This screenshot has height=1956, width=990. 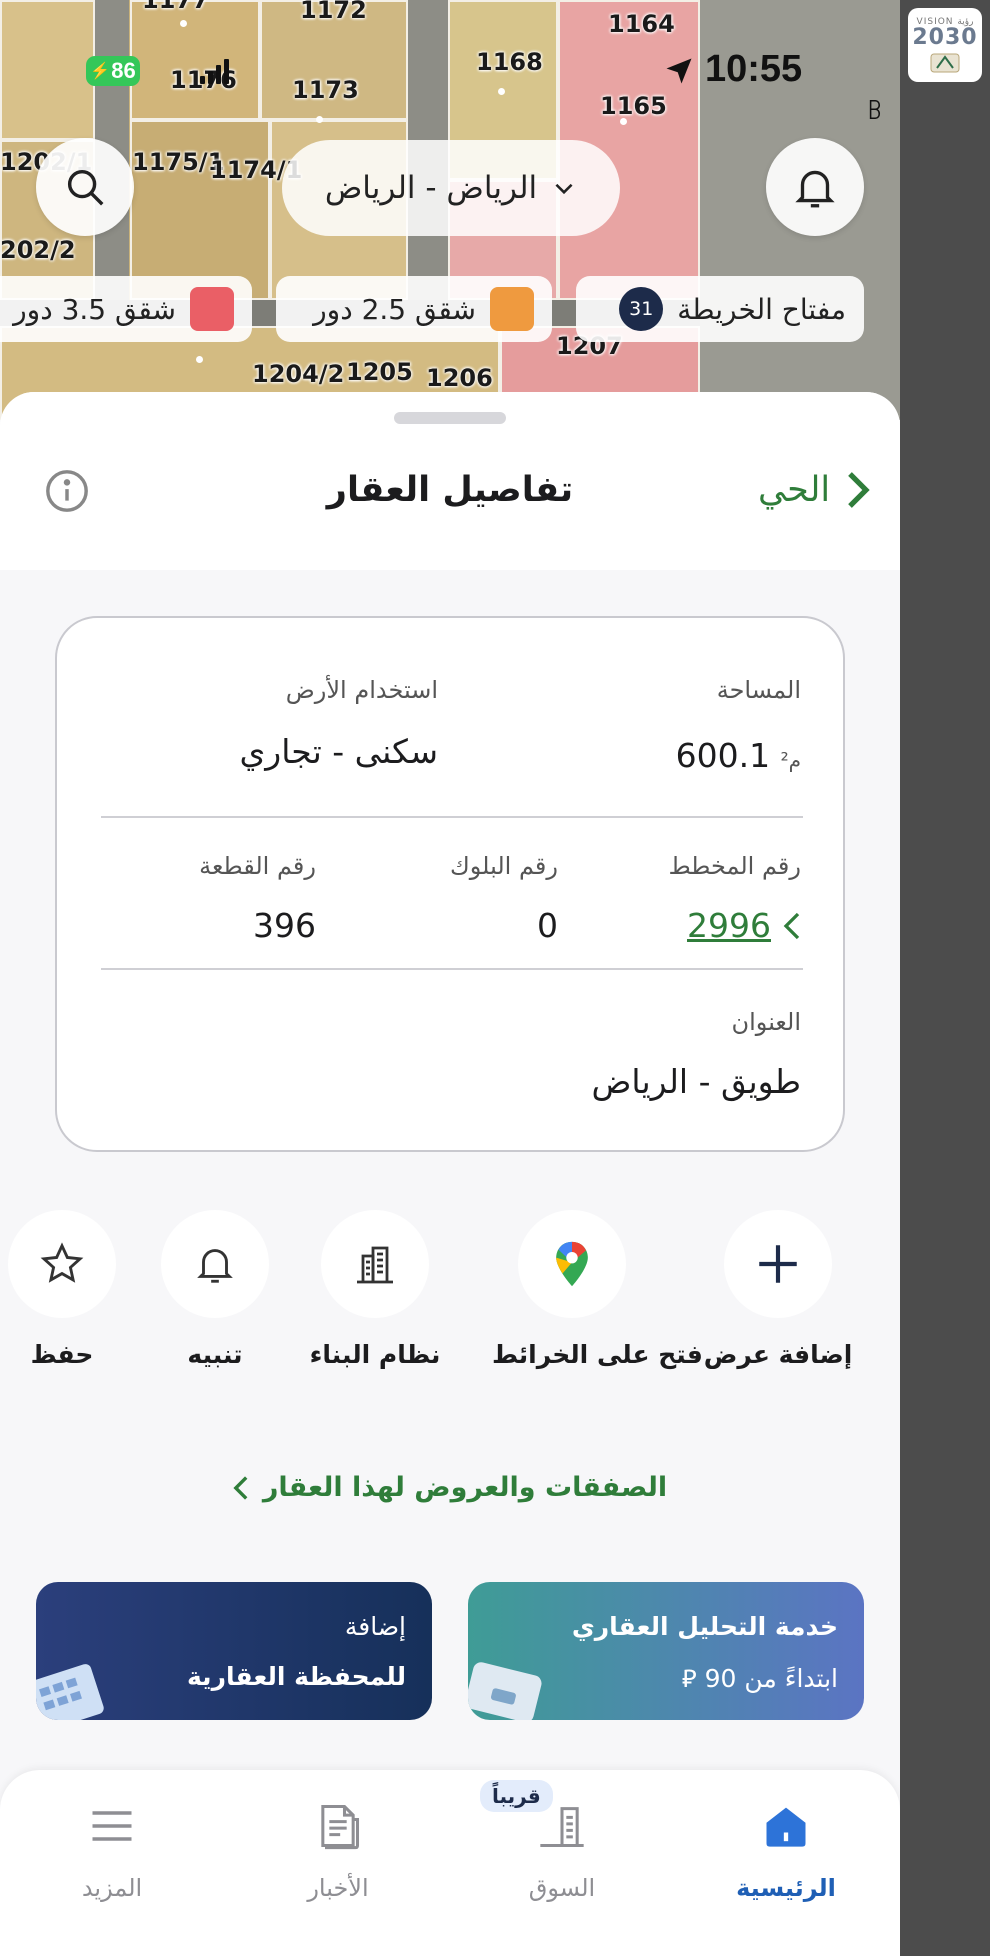 I want to click on info-icon, so click(x=67, y=491).